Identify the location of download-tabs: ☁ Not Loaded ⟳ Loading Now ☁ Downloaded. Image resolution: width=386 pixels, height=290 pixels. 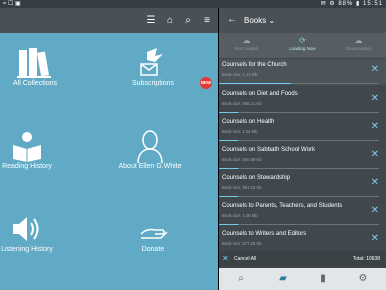
(302, 58).